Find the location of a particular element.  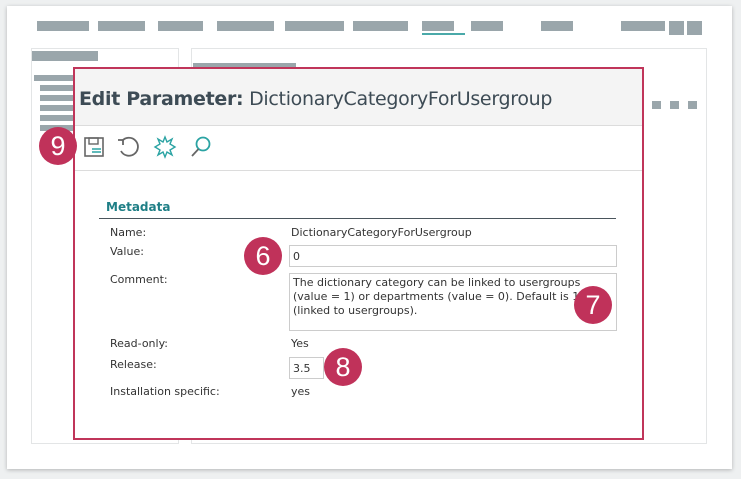

comment-label: Comment: is located at coordinates (139, 279).